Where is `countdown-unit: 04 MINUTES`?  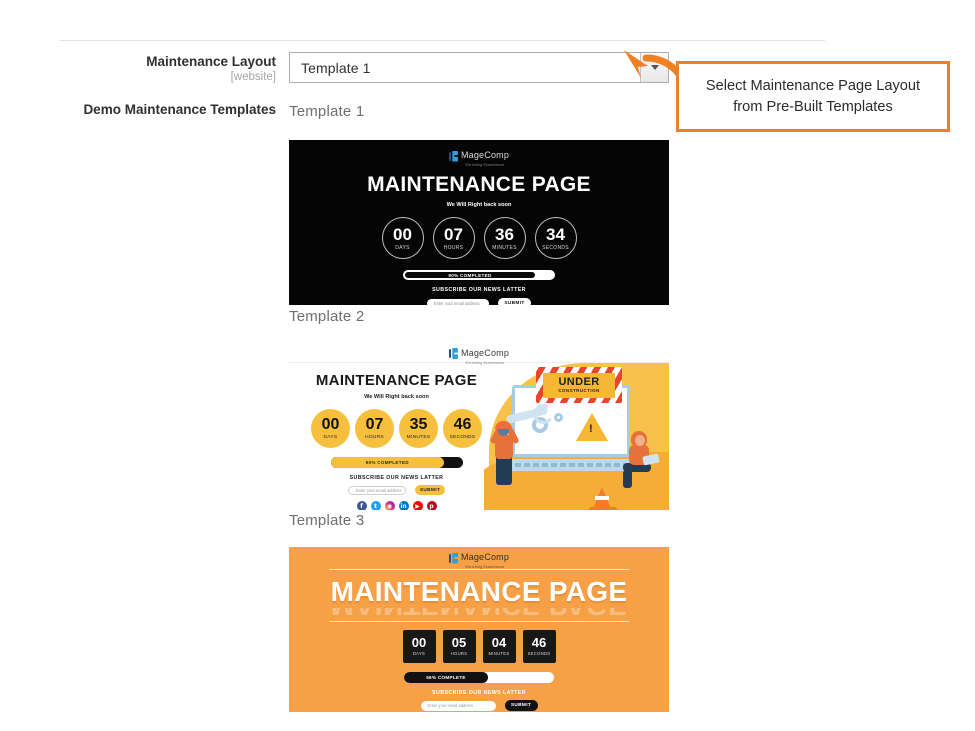
countdown-unit: 04 MINUTES is located at coordinates (499, 646).